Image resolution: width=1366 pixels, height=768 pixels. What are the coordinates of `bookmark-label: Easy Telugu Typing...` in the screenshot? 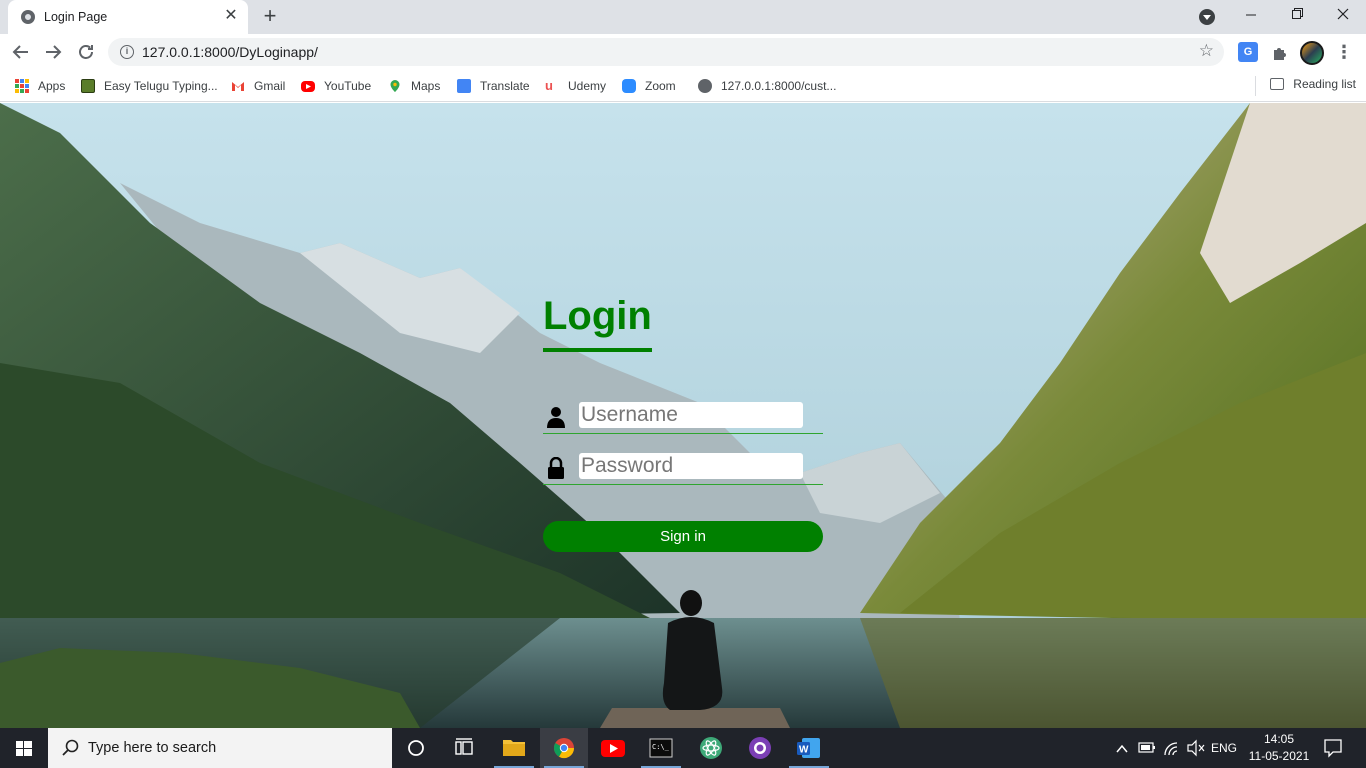 It's located at (161, 86).